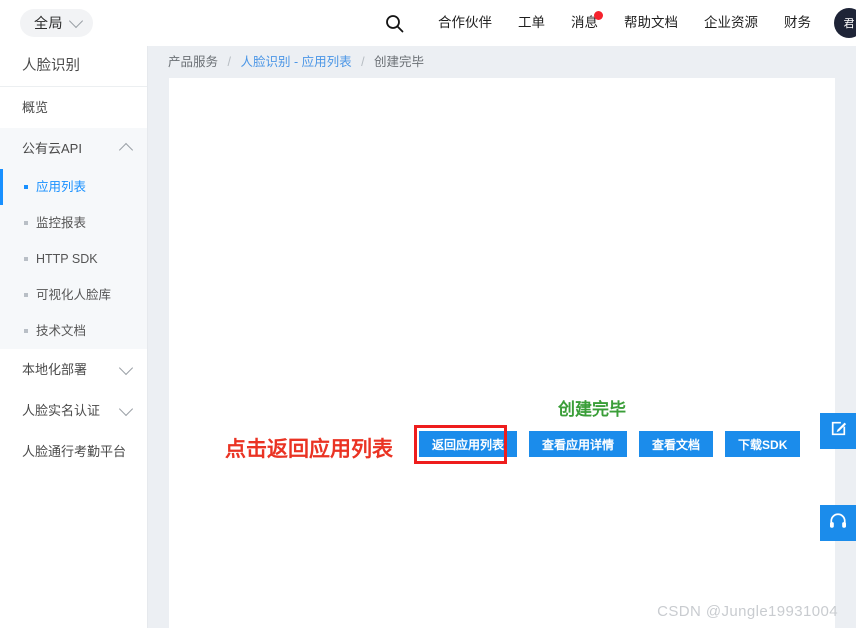 This screenshot has height=628, width=856. Describe the element at coordinates (52, 148) in the screenshot. I see `sidebar-group-label: 公有云API` at that location.